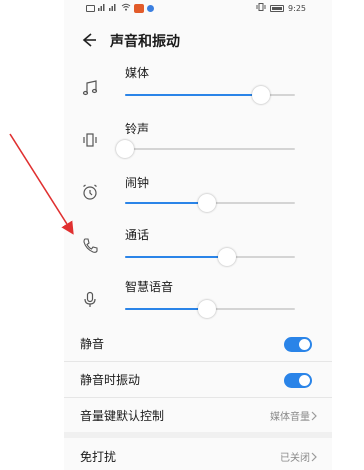 Image resolution: width=364 pixels, height=470 pixels. I want to click on battery-icon, so click(277, 8).